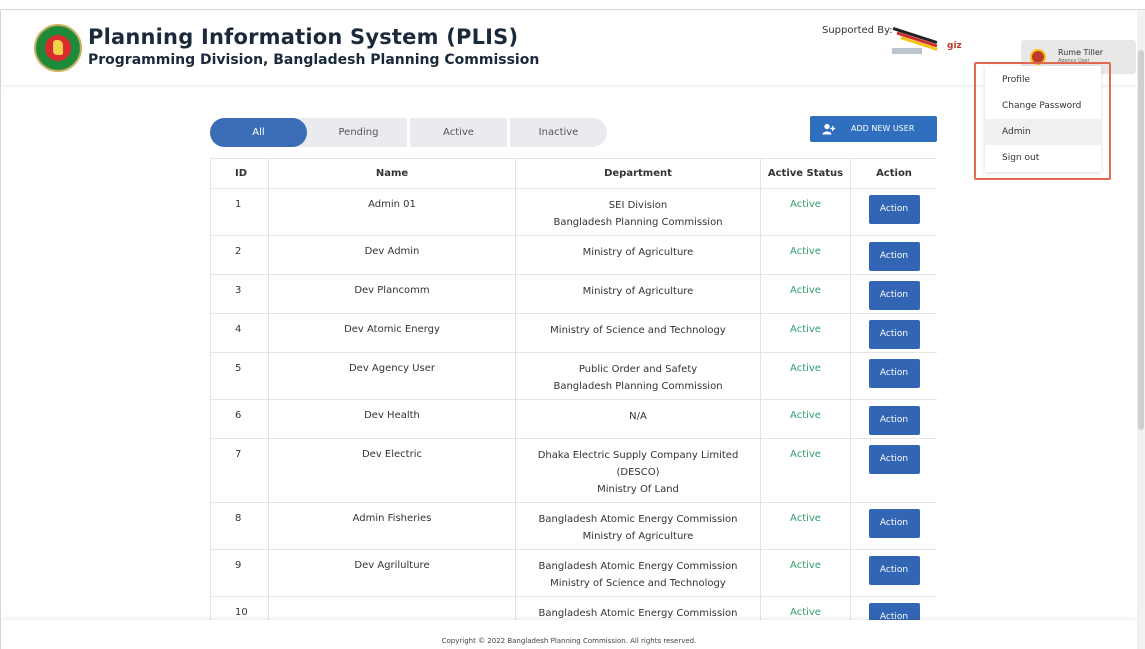 This screenshot has height=649, width=1145. What do you see at coordinates (239, 294) in the screenshot?
I see `cell-id: 3` at bounding box center [239, 294].